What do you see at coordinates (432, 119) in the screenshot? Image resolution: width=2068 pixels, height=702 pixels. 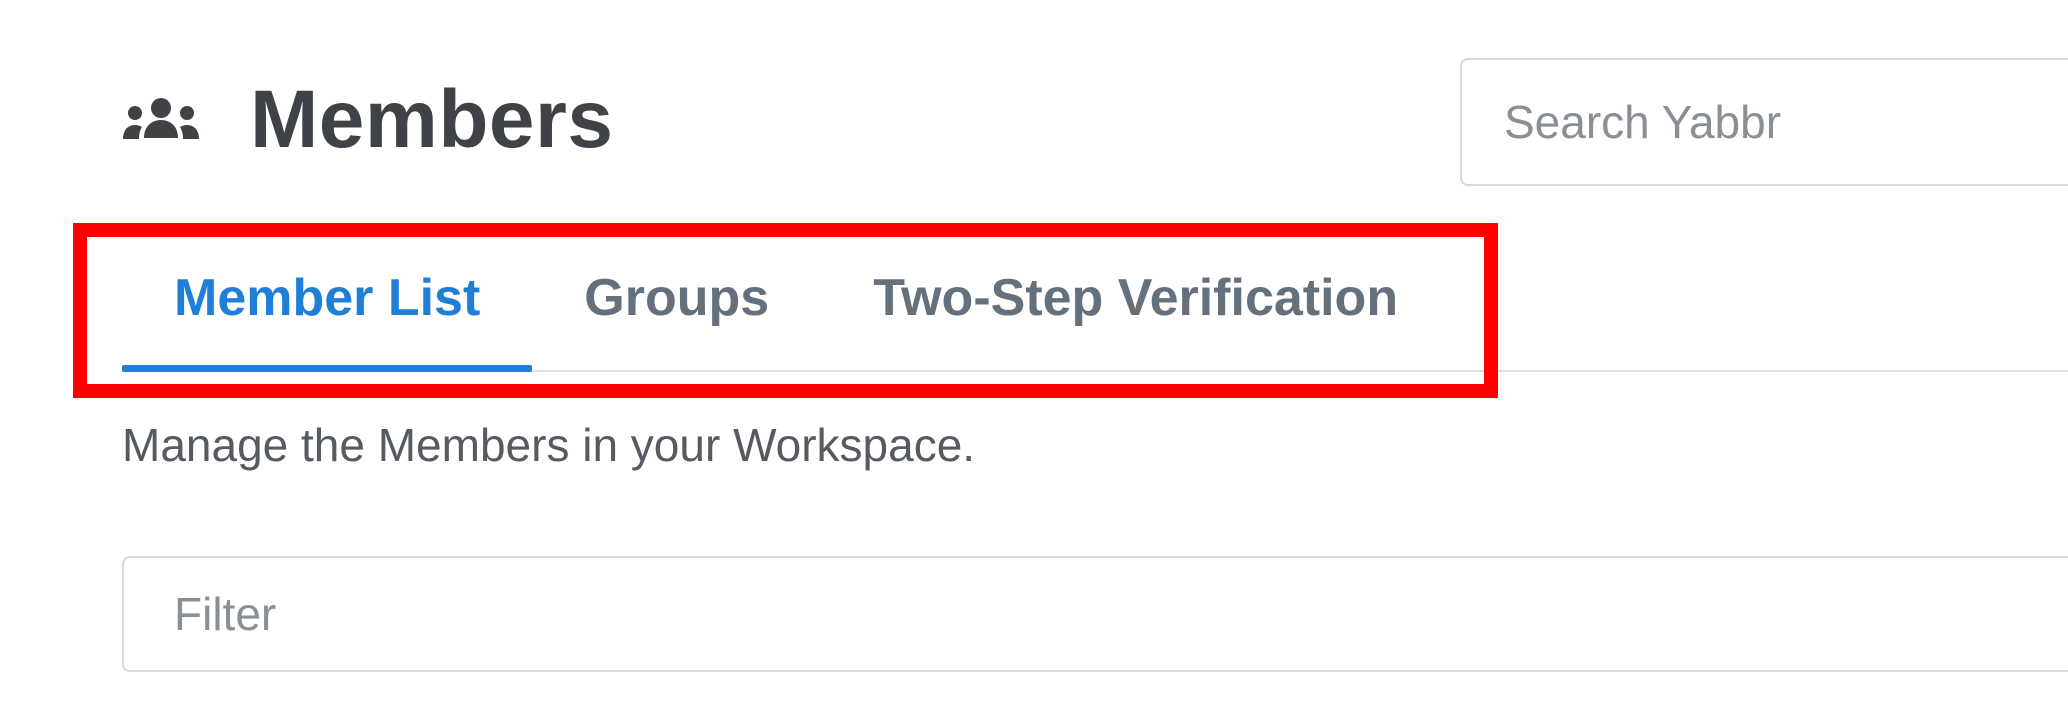 I see `page-title: Members` at bounding box center [432, 119].